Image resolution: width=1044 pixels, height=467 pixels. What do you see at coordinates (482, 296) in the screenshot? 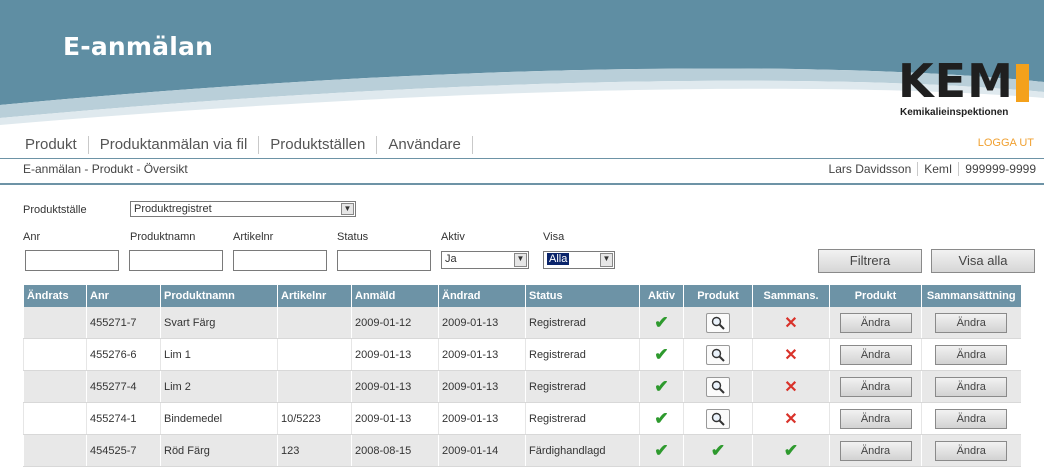
I see `col-andrad: Ändrad` at bounding box center [482, 296].